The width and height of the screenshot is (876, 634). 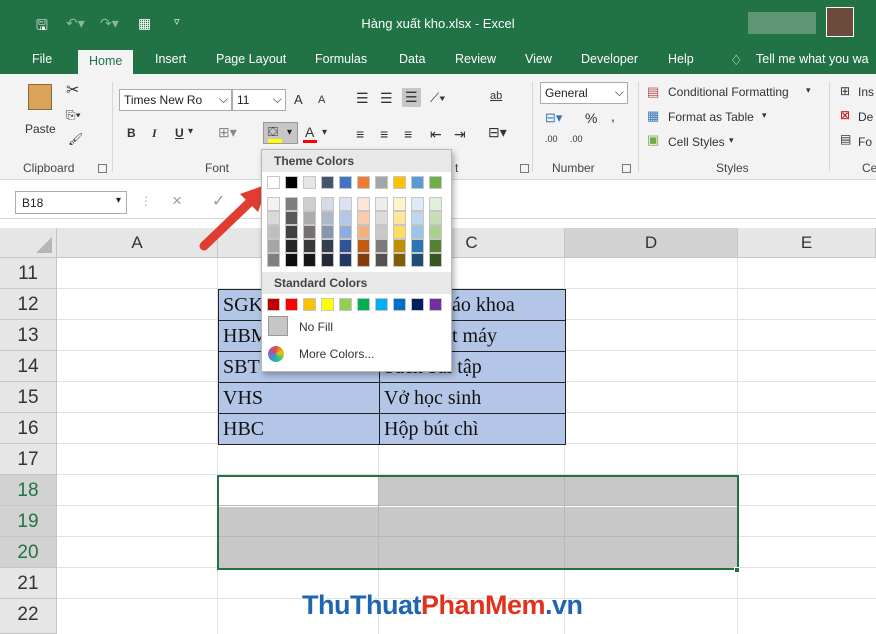 What do you see at coordinates (170, 59) in the screenshot?
I see `tab-insert: Insert` at bounding box center [170, 59].